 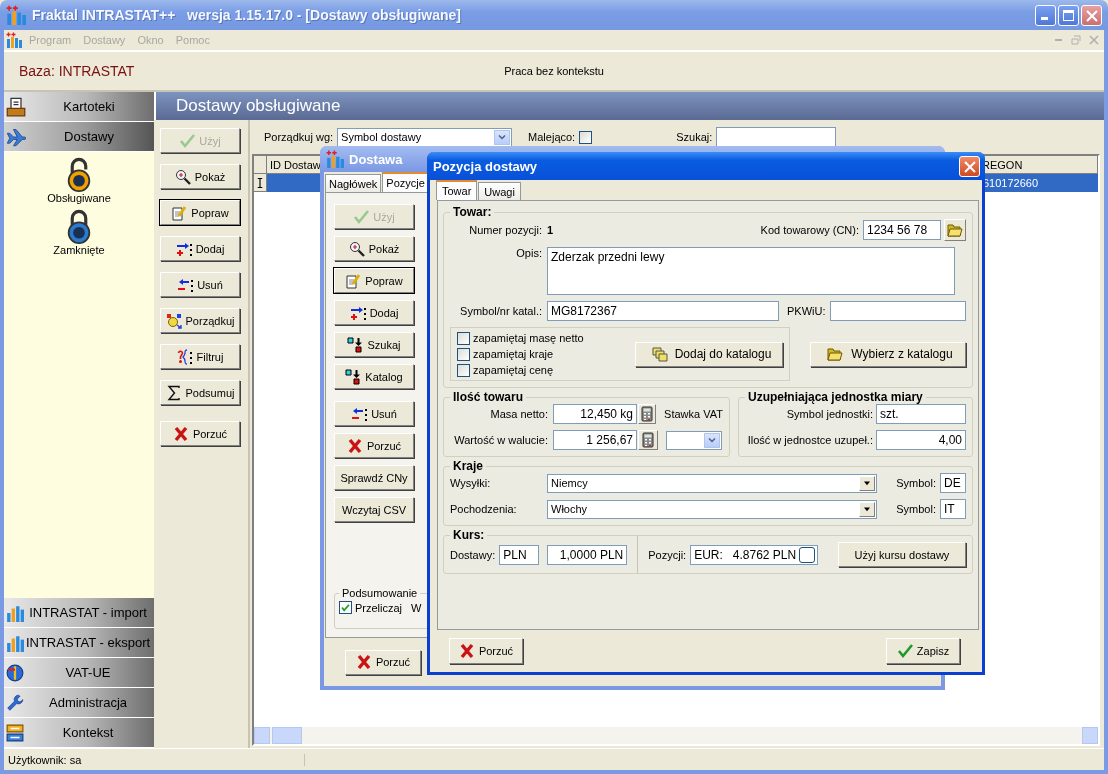 I want to click on text-field: MG8172367, so click(x=663, y=311).